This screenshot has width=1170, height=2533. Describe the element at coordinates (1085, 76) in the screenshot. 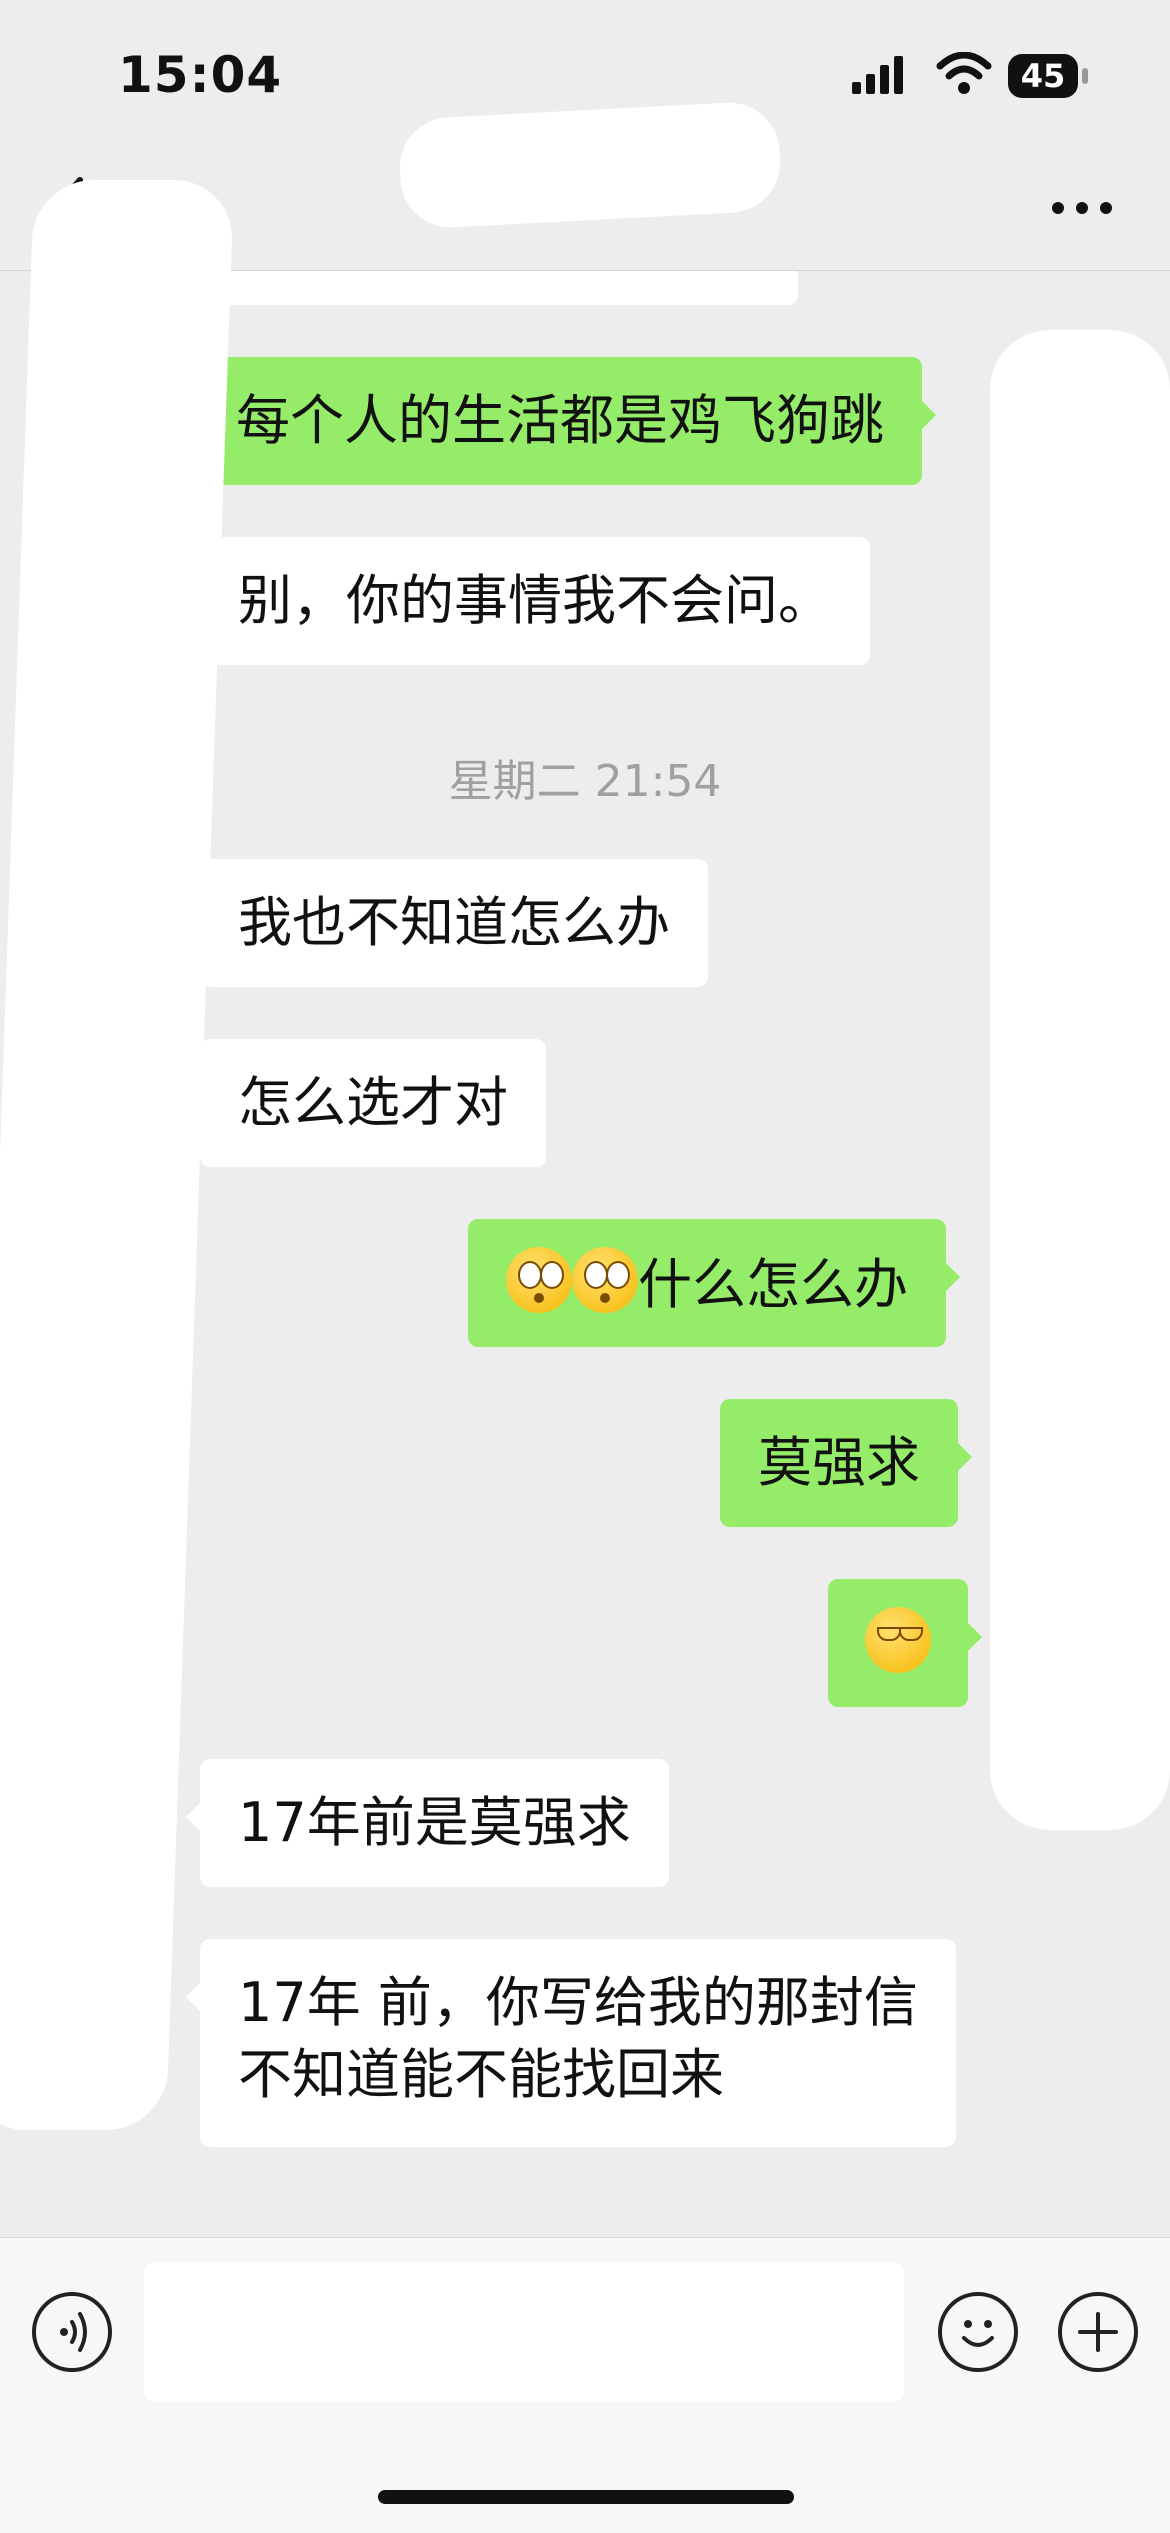

I see `battery-cap` at that location.